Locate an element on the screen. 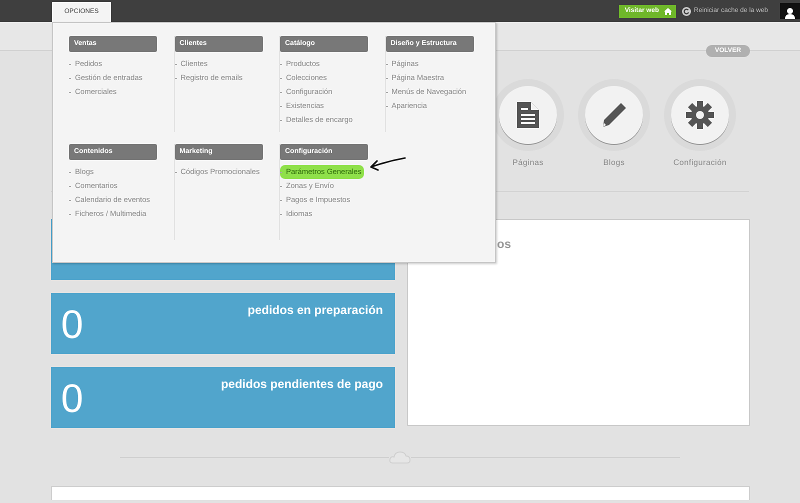 This screenshot has width=800, height=503. annotation-arrow is located at coordinates (387, 164).